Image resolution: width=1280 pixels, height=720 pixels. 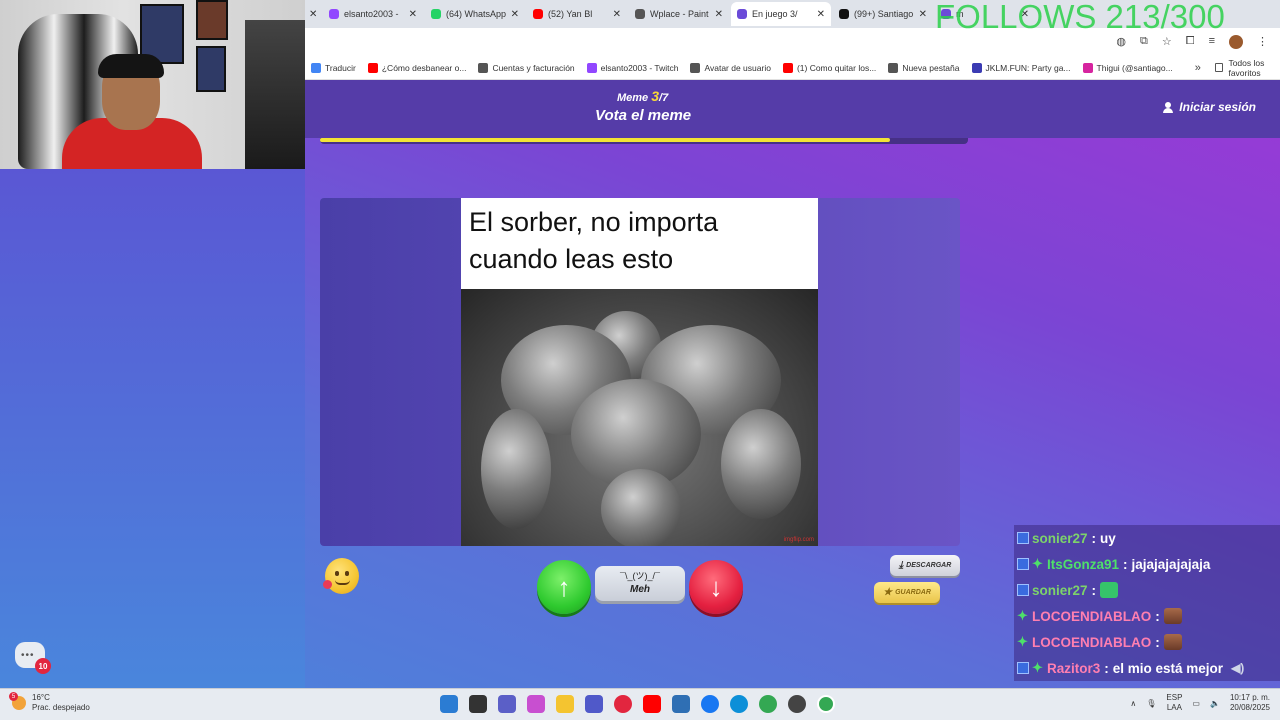 What do you see at coordinates (1247, 68) in the screenshot?
I see `all-bookmarks-button: Todos los favoritos` at bounding box center [1247, 68].